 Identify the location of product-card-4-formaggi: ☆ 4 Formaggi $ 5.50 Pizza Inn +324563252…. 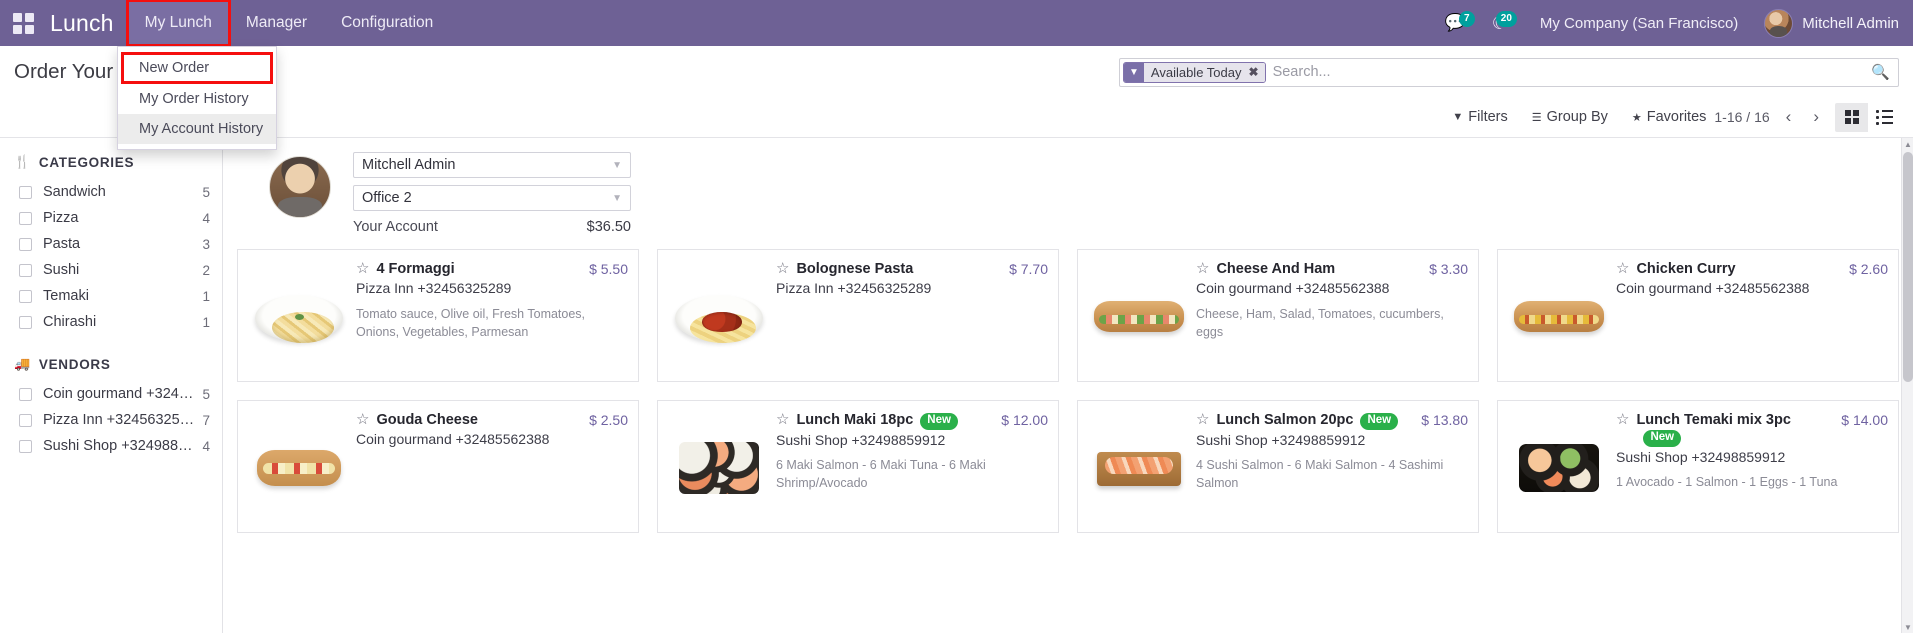
(438, 315).